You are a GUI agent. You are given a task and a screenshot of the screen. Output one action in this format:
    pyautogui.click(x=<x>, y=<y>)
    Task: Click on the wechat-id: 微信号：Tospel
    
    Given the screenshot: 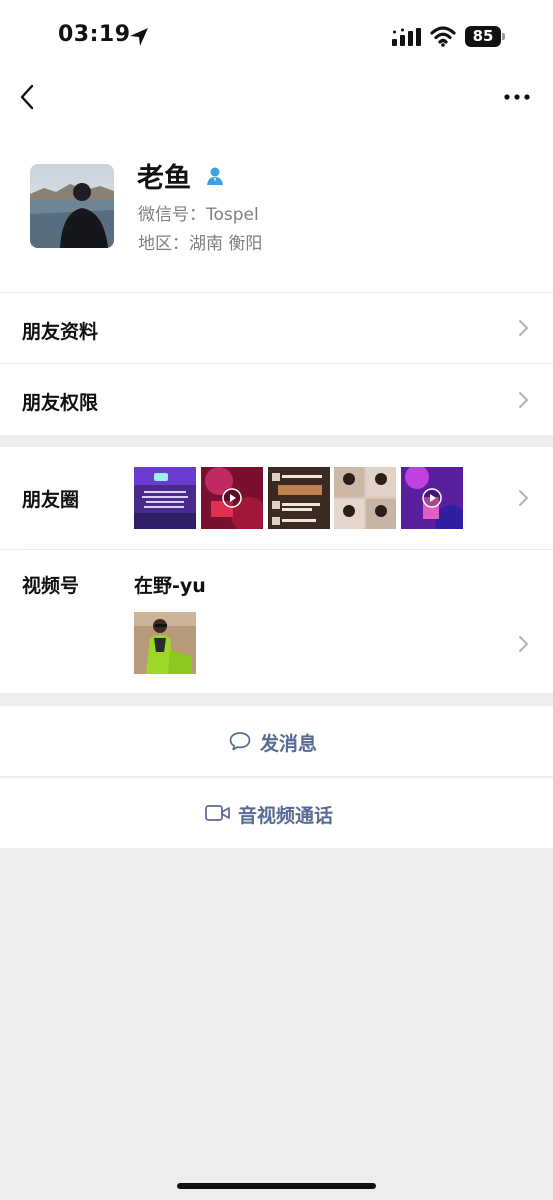 What is the action you would take?
    pyautogui.click(x=198, y=215)
    